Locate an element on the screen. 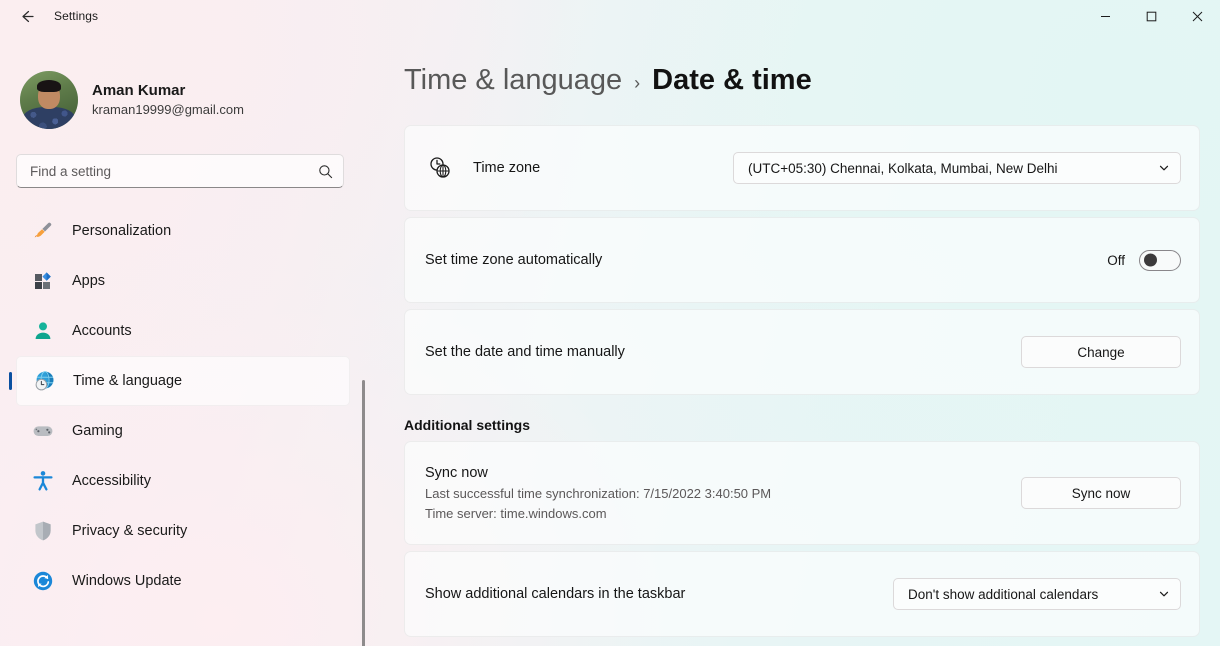 The width and height of the screenshot is (1220, 646). sidebar-item-privacy-security: Privacy & security is located at coordinates (183, 531).